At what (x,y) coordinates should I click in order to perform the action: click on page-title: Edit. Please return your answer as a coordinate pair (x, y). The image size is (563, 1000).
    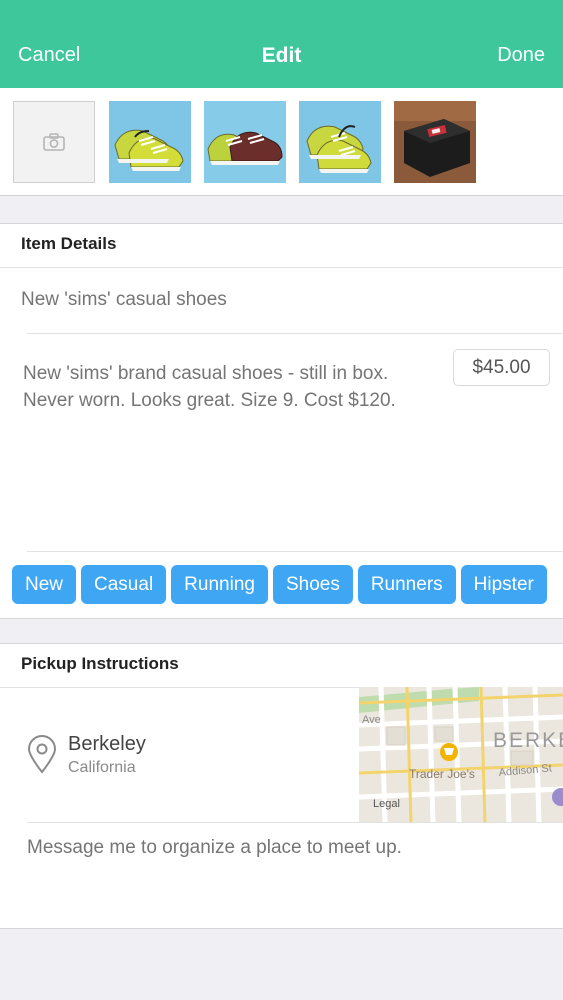
    Looking at the image, I should click on (281, 55).